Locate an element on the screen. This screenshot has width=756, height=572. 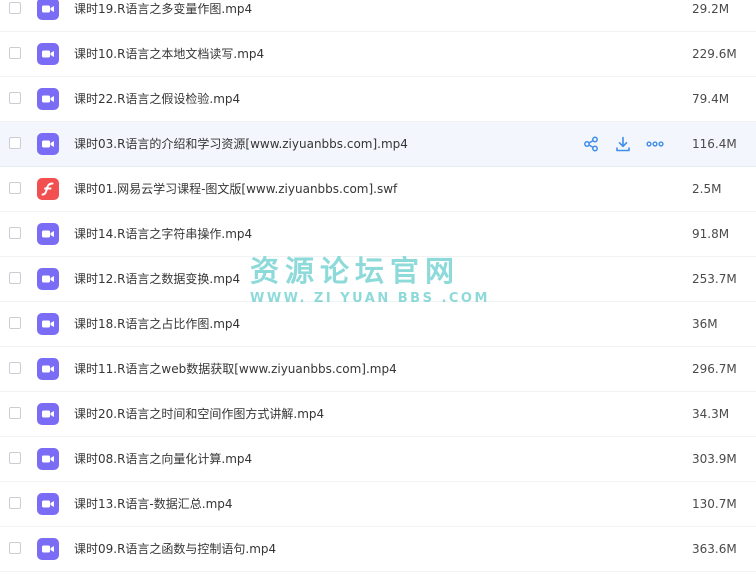
file-name: 课时08.R语言之向量化计算.mp4 is located at coordinates (163, 459).